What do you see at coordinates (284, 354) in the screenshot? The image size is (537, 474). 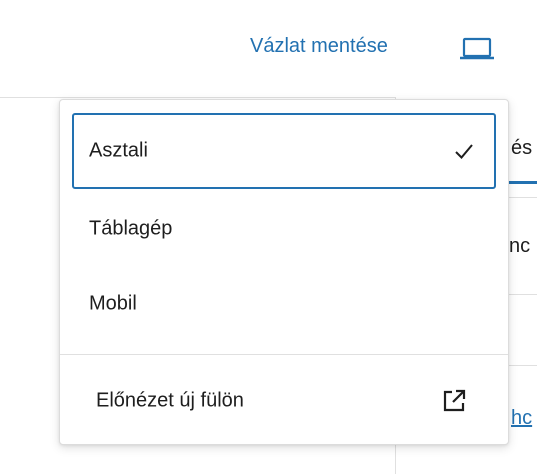 I see `menu-divider` at bounding box center [284, 354].